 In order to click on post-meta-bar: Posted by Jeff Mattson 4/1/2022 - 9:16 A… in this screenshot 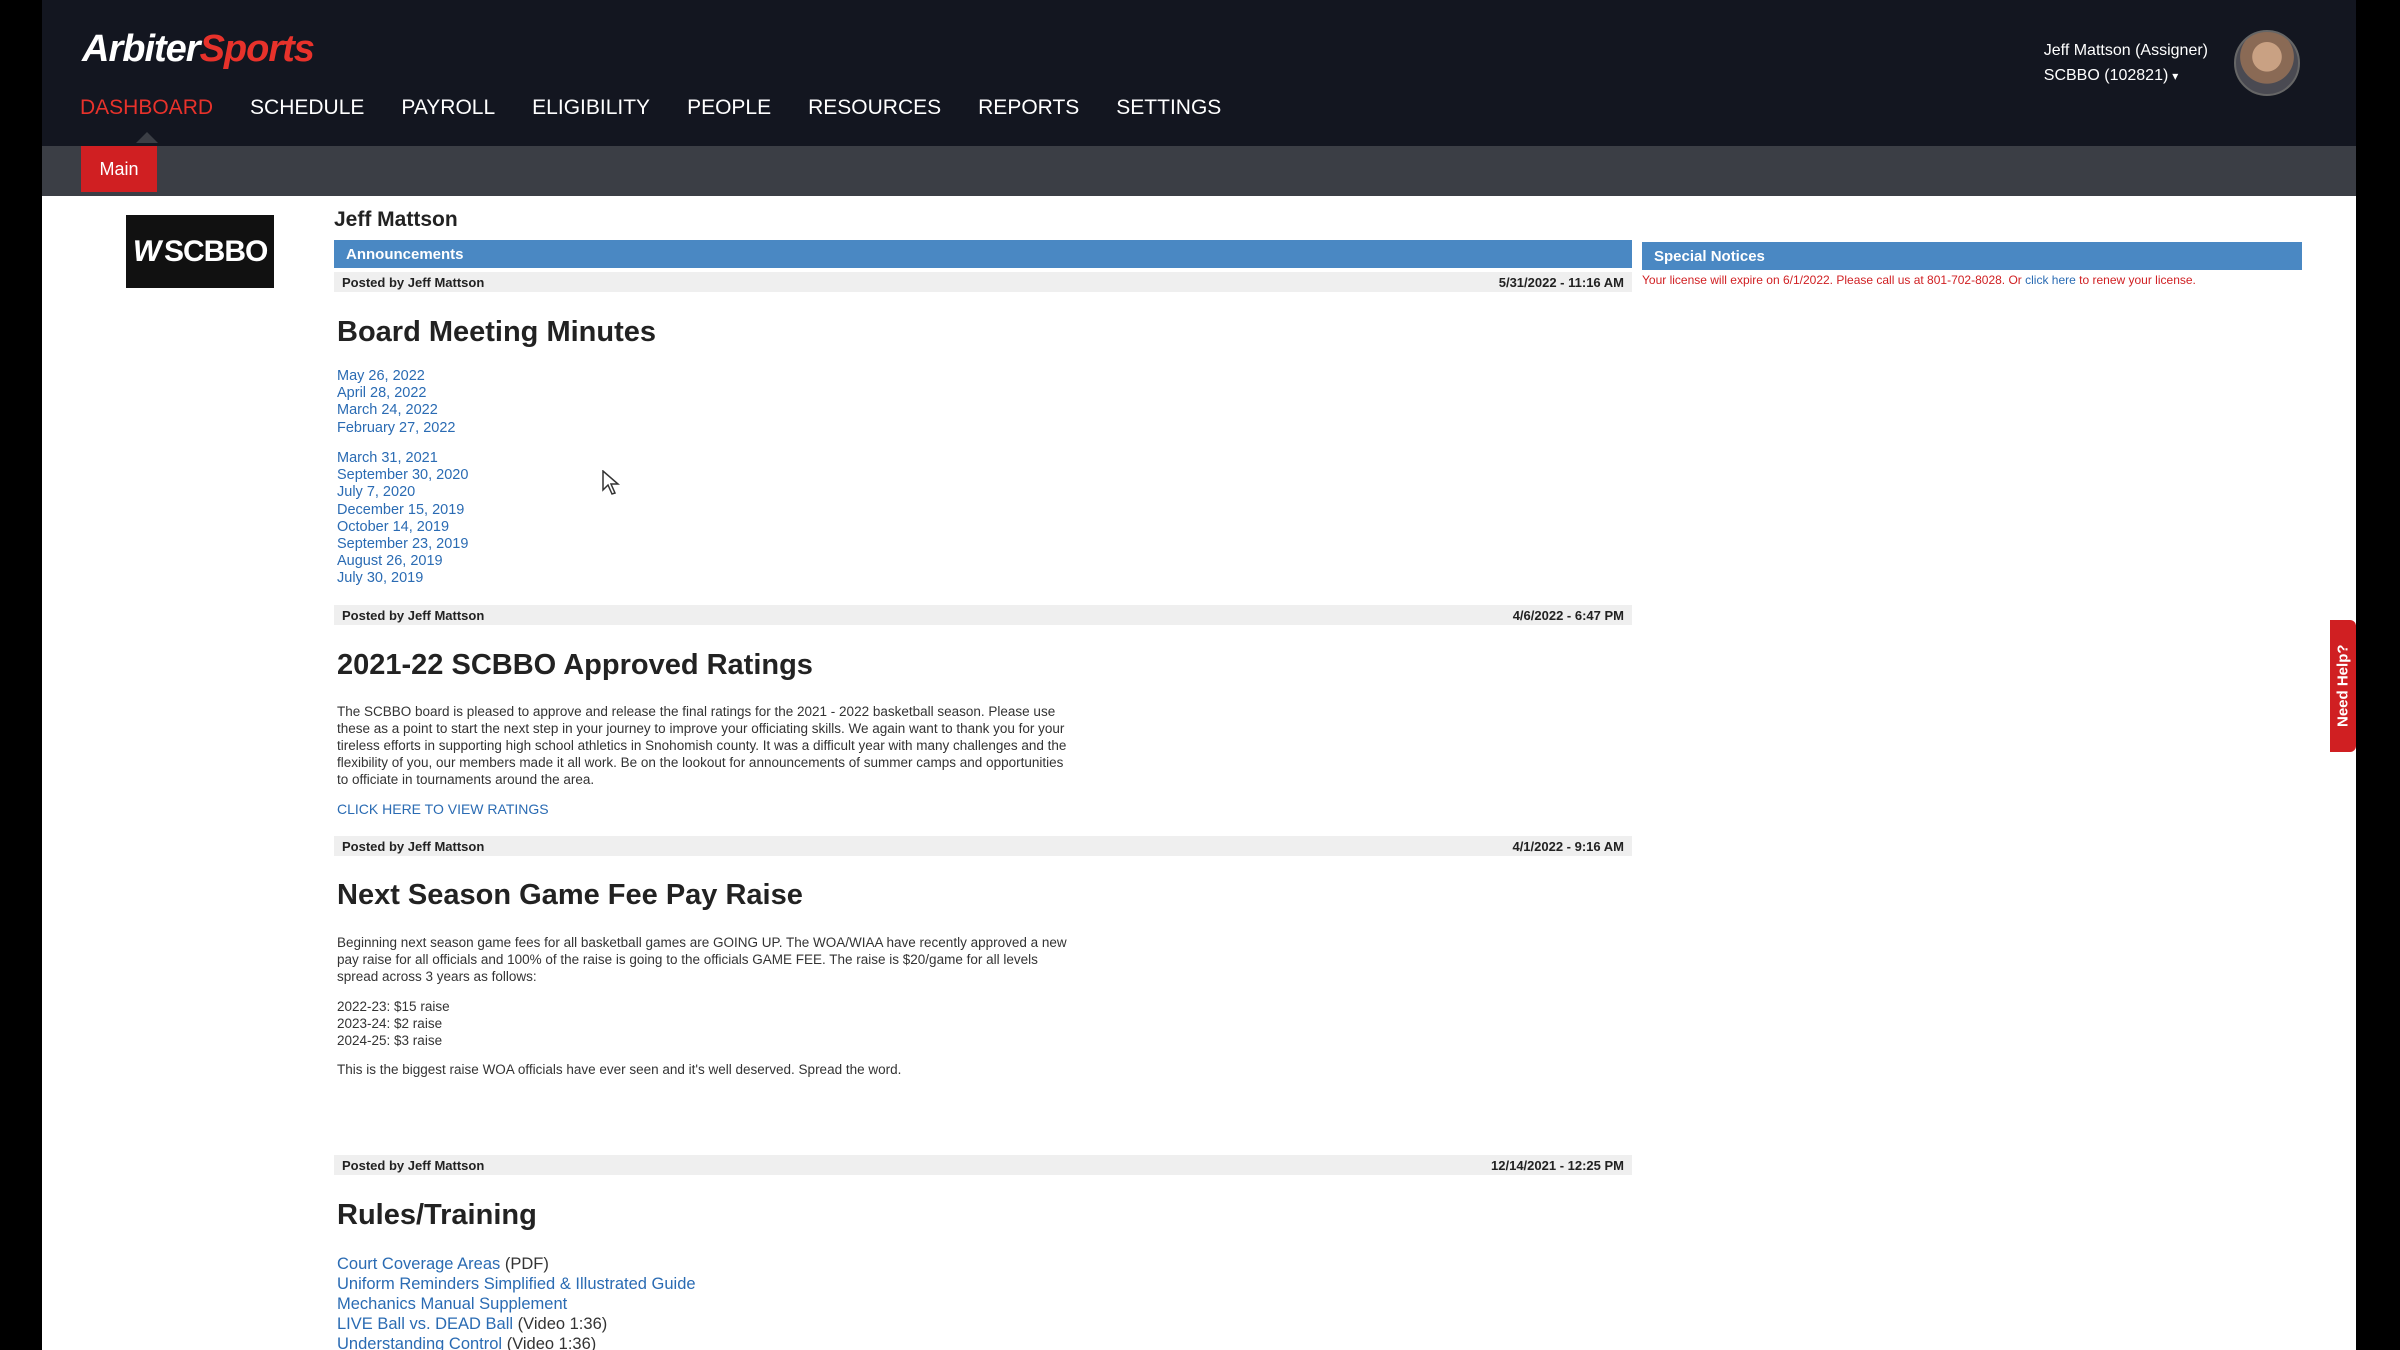, I will do `click(983, 846)`.